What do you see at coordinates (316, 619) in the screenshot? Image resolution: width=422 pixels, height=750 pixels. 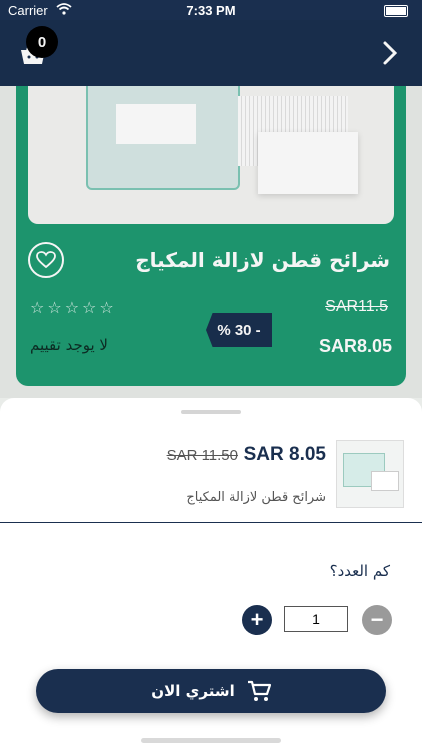 I see `quantity-field: 1` at bounding box center [316, 619].